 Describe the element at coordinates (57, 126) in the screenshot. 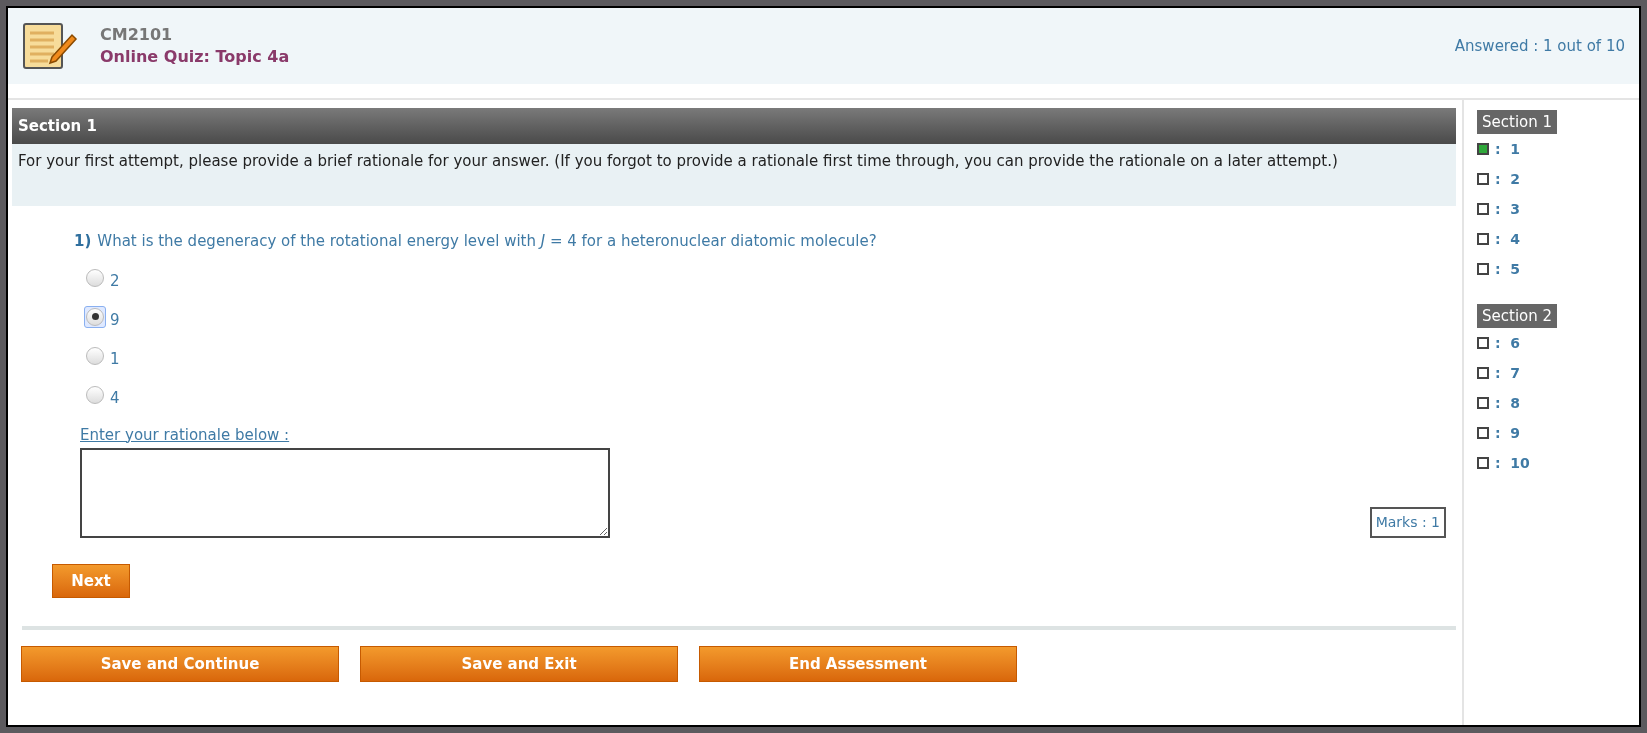

I see `section-title: Section 1` at that location.